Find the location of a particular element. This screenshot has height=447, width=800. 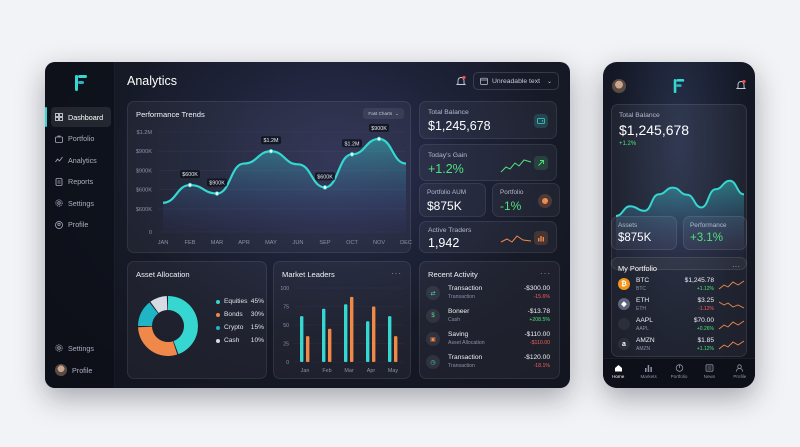

coin-icon: ◆ is located at coordinates (624, 304).